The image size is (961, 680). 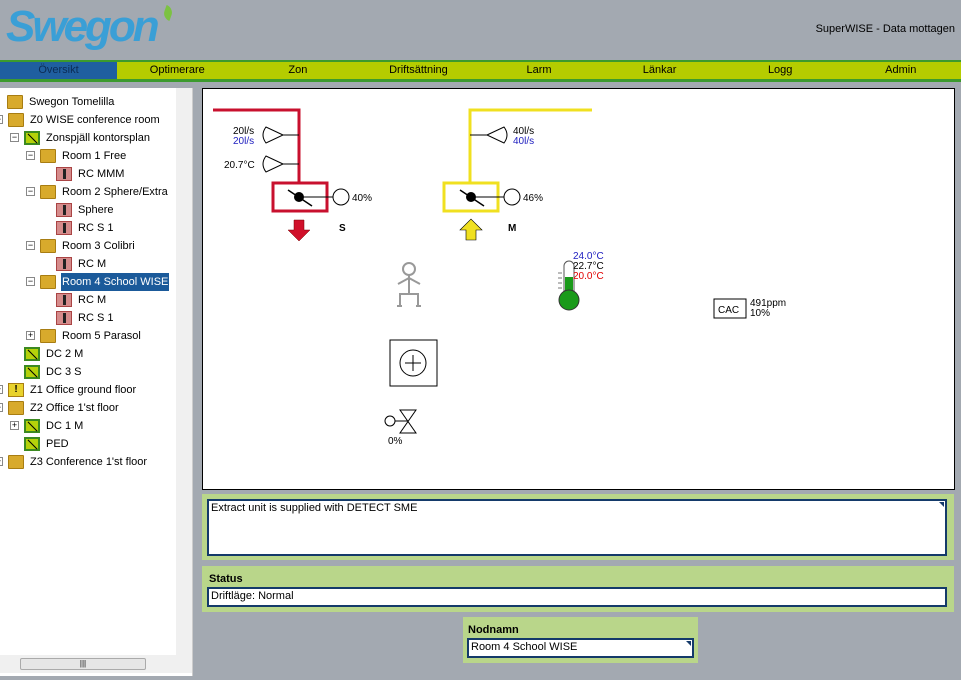 What do you see at coordinates (101, 336) in the screenshot?
I see `tree-item-label: Room 5 Parasol` at bounding box center [101, 336].